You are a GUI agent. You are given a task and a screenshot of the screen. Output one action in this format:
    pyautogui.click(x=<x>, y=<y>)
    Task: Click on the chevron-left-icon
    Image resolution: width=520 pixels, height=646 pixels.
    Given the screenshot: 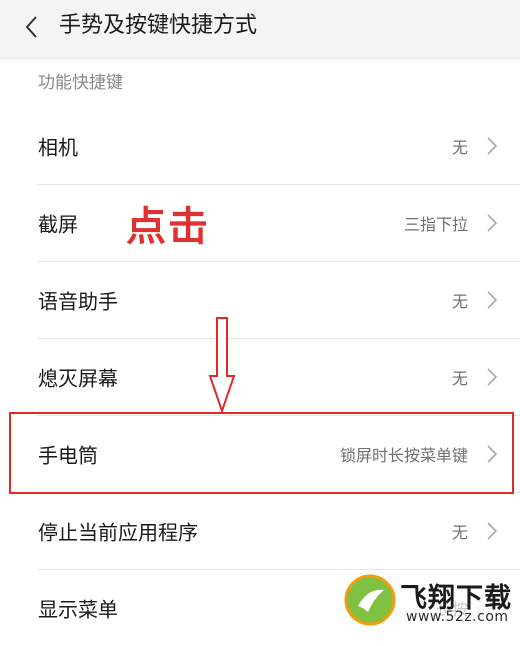 What is the action you would take?
    pyautogui.click(x=31, y=27)
    